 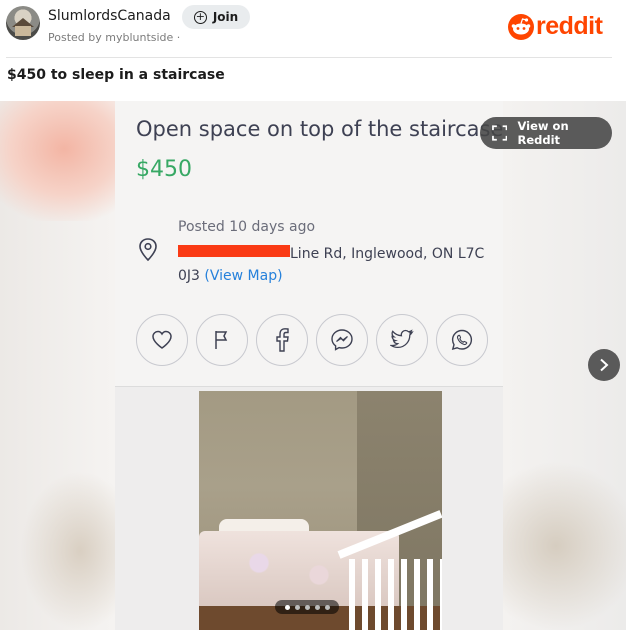 What do you see at coordinates (569, 26) in the screenshot?
I see `reddit-wordmark: reddit` at bounding box center [569, 26].